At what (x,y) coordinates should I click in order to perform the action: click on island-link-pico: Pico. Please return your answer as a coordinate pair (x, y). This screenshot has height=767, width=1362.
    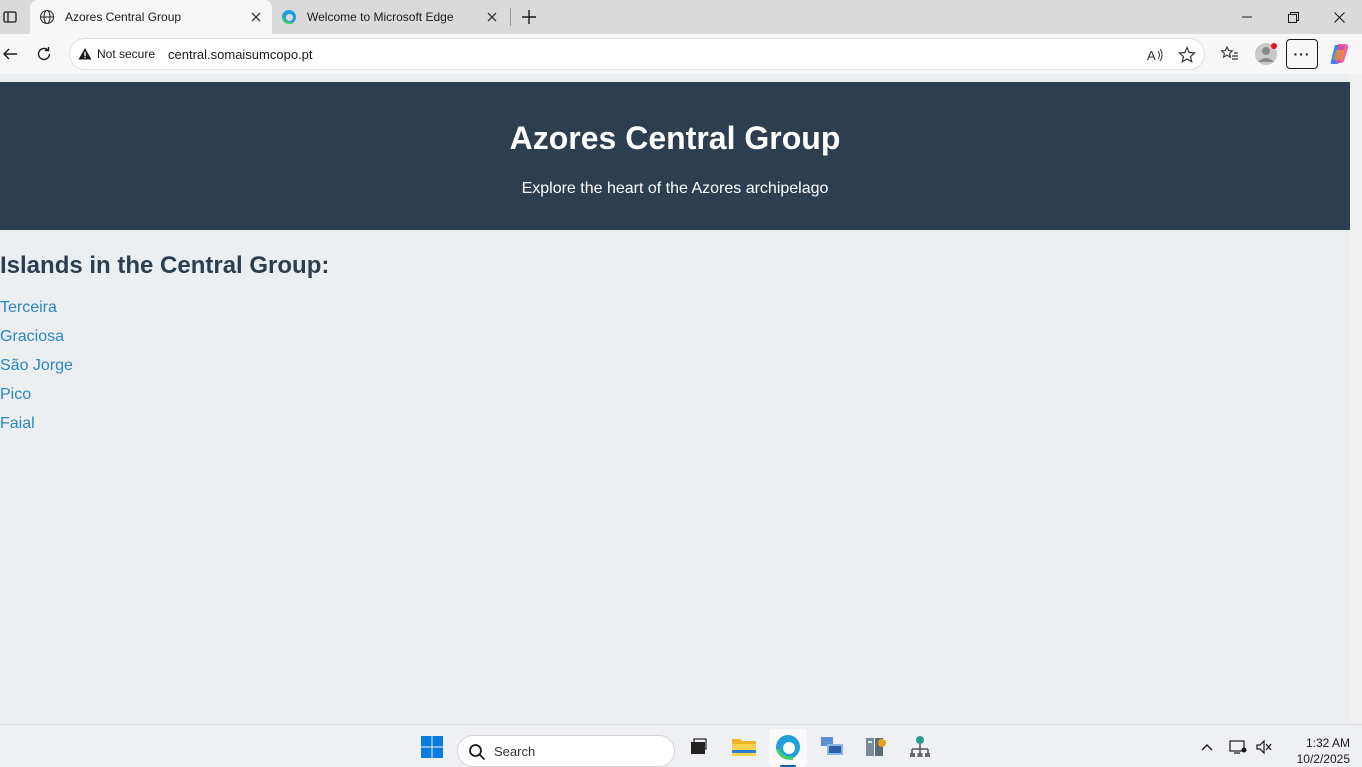
    Looking at the image, I should click on (15, 394).